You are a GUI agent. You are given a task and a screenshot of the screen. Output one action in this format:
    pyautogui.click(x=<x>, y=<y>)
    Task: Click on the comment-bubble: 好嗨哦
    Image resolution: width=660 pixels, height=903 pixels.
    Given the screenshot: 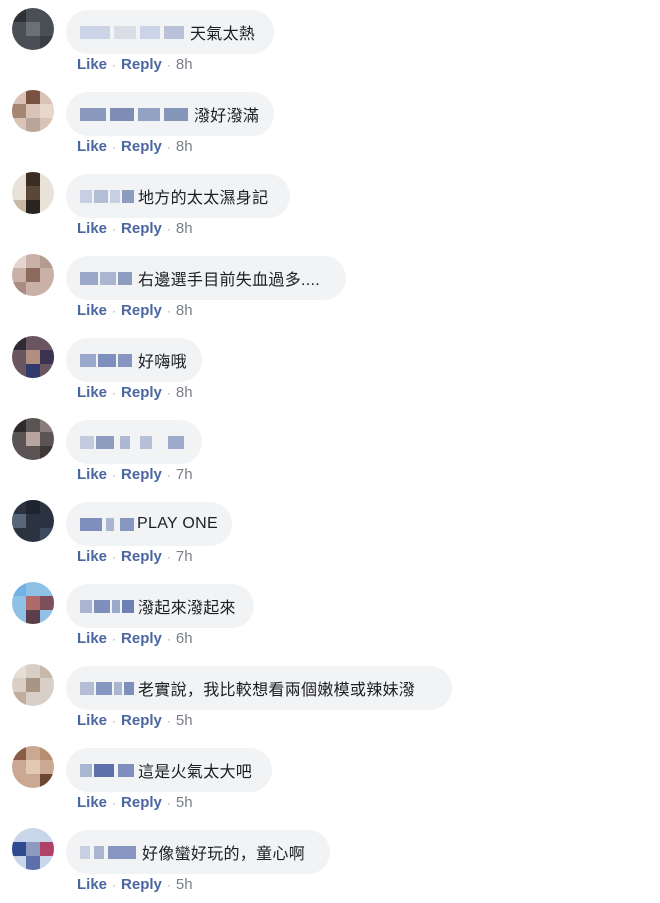 What is the action you would take?
    pyautogui.click(x=134, y=360)
    